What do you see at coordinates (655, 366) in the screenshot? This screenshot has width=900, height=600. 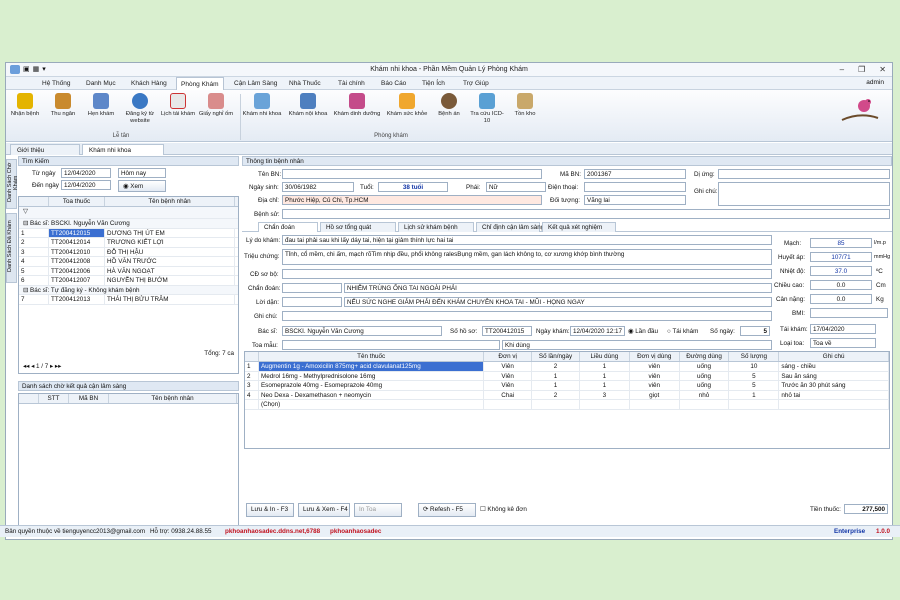 I see `table-cell: viên` at bounding box center [655, 366].